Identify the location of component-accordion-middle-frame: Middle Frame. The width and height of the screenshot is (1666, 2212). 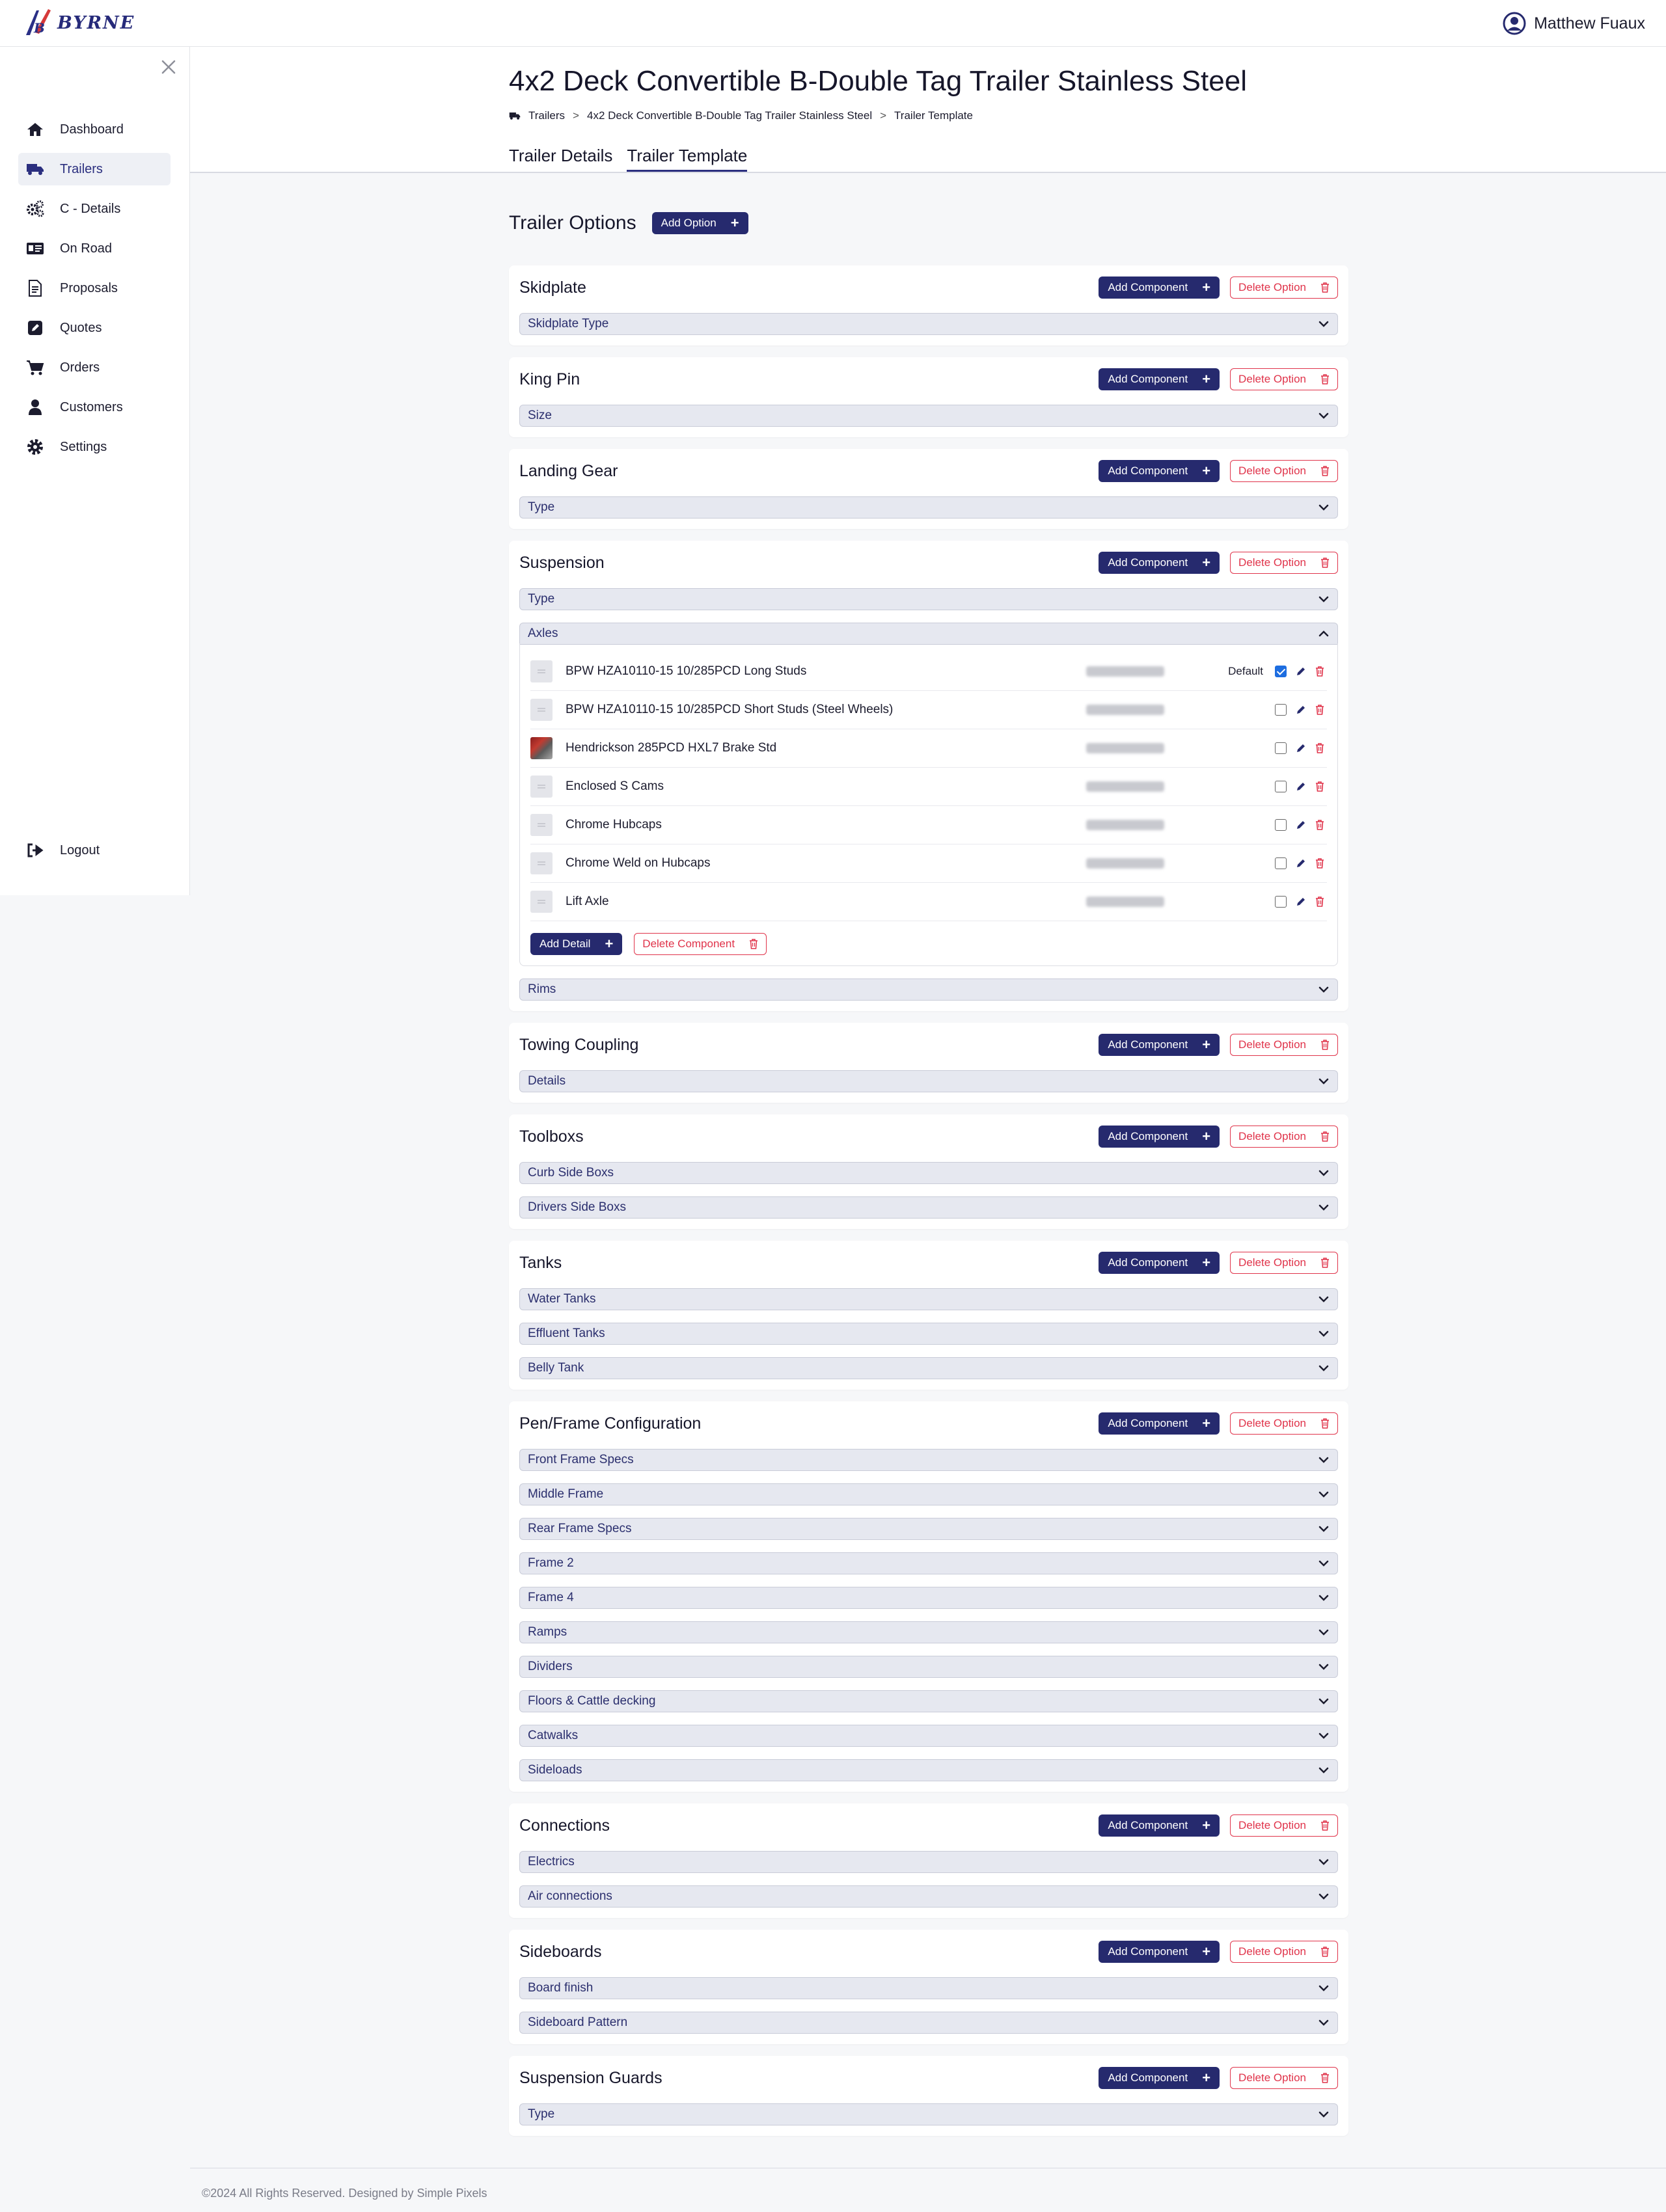
(928, 1494).